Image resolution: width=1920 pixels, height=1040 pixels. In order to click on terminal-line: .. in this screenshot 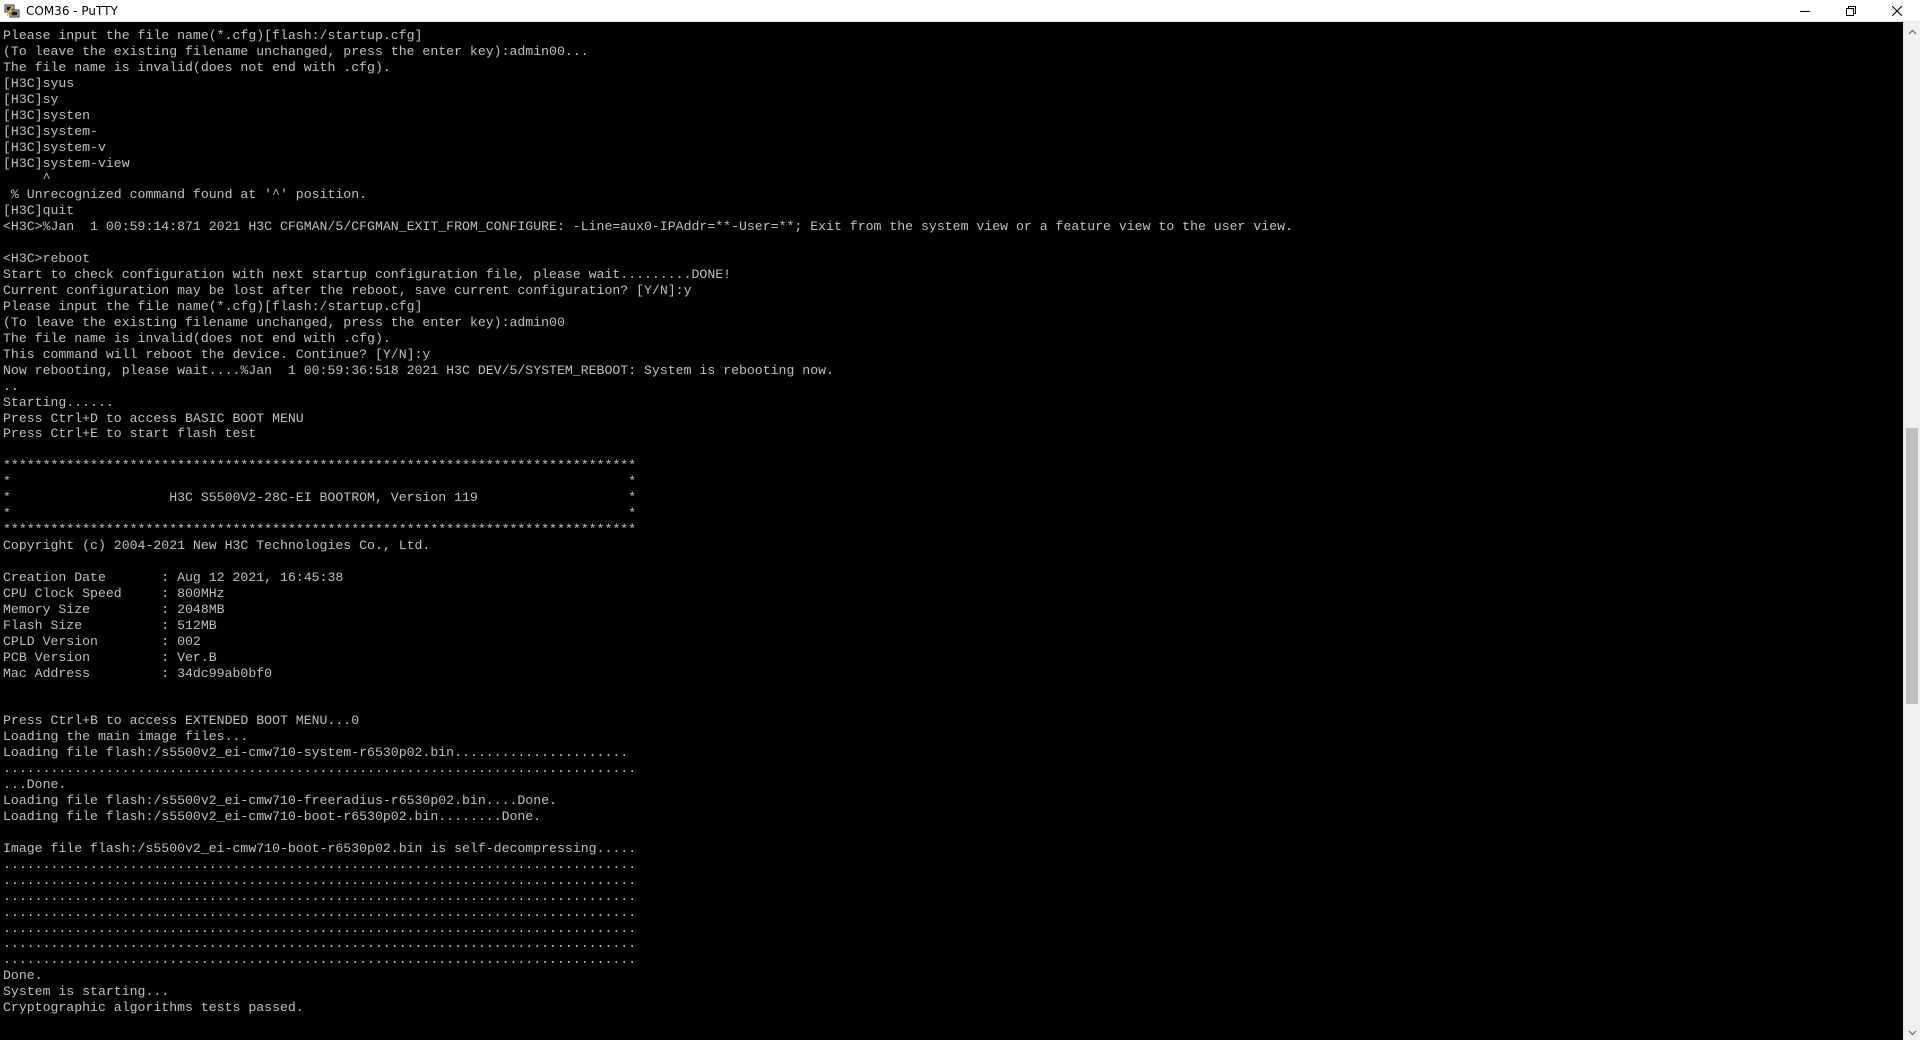, I will do `click(11, 386)`.